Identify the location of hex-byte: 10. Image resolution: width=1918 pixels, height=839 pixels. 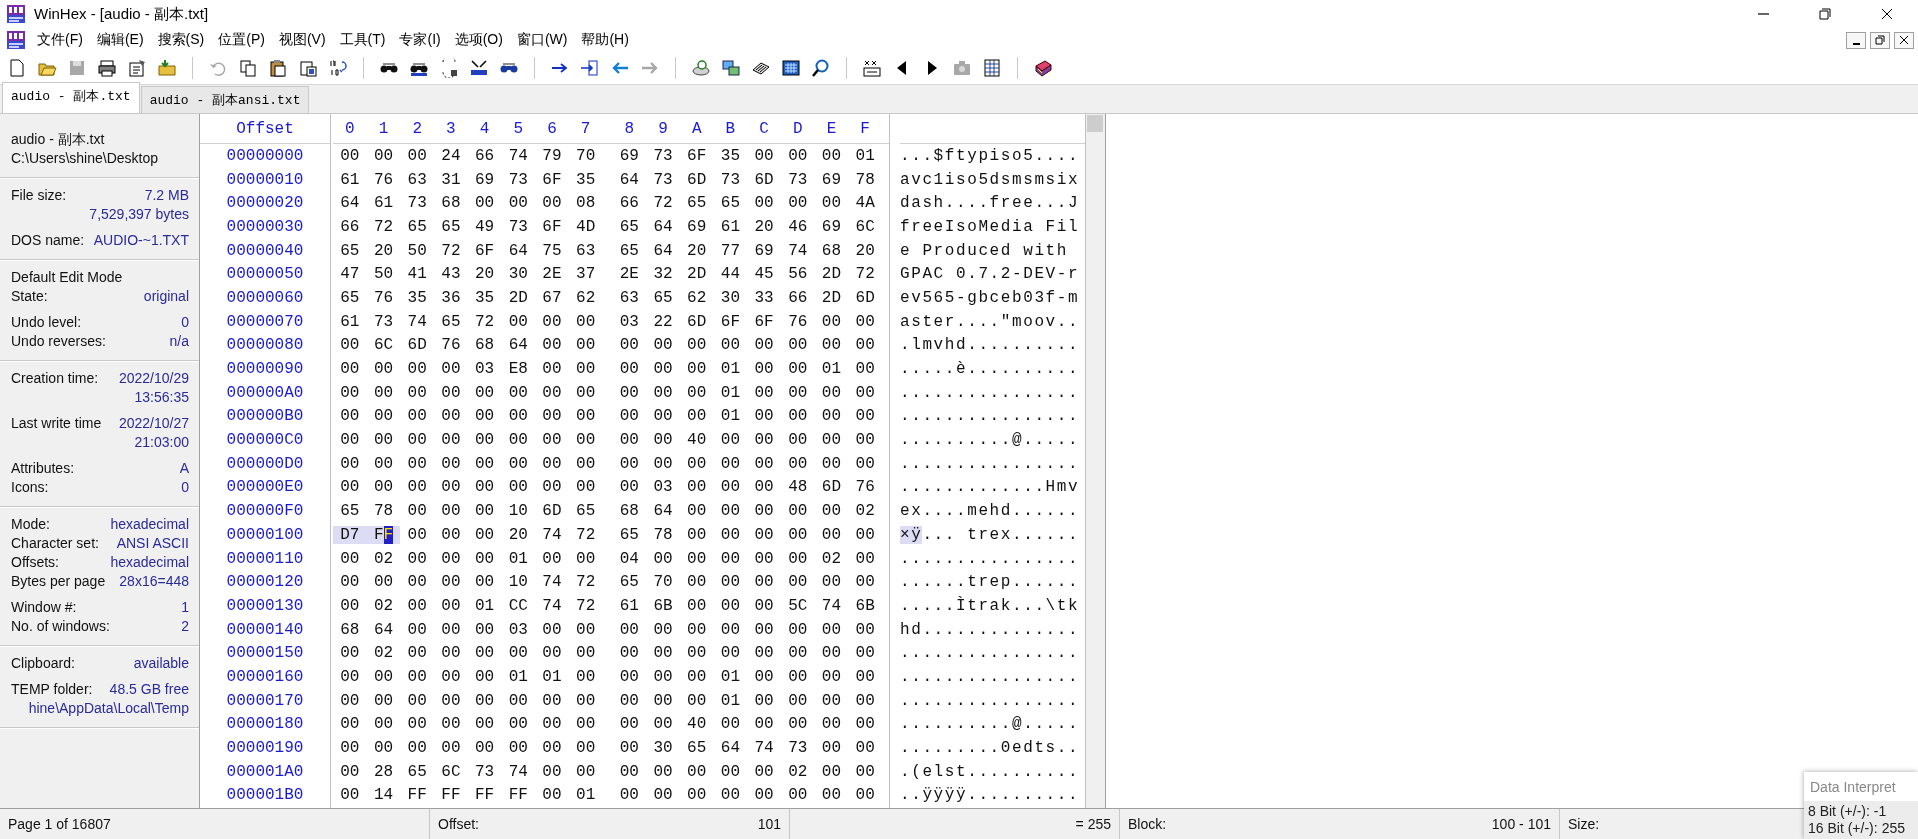
(518, 511).